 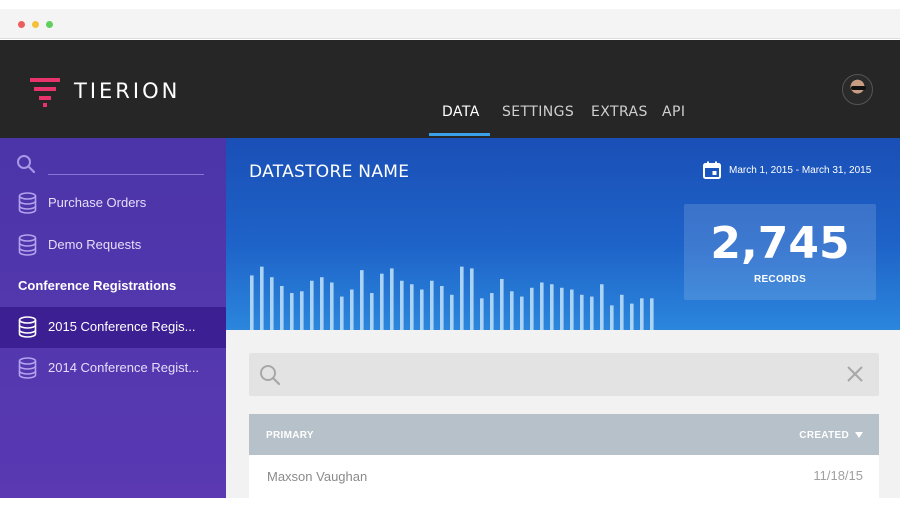 I want to click on records-label: RECORDS, so click(x=780, y=279).